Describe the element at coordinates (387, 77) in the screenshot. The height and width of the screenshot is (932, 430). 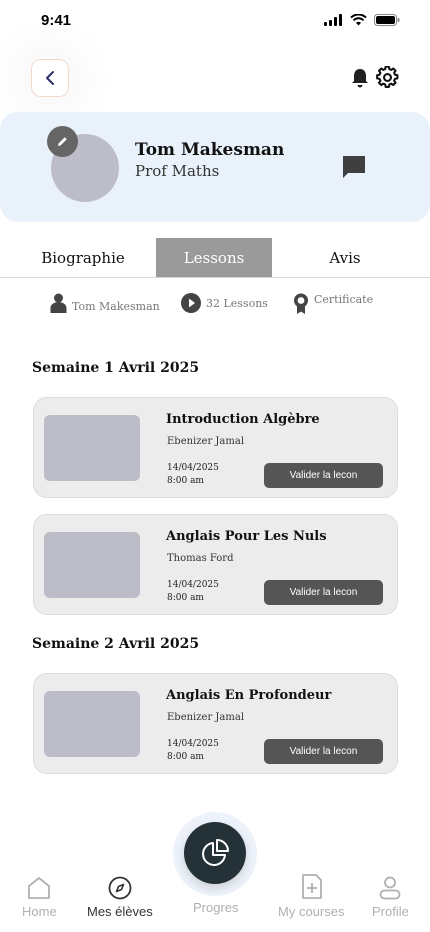
I see `gear-icon` at that location.